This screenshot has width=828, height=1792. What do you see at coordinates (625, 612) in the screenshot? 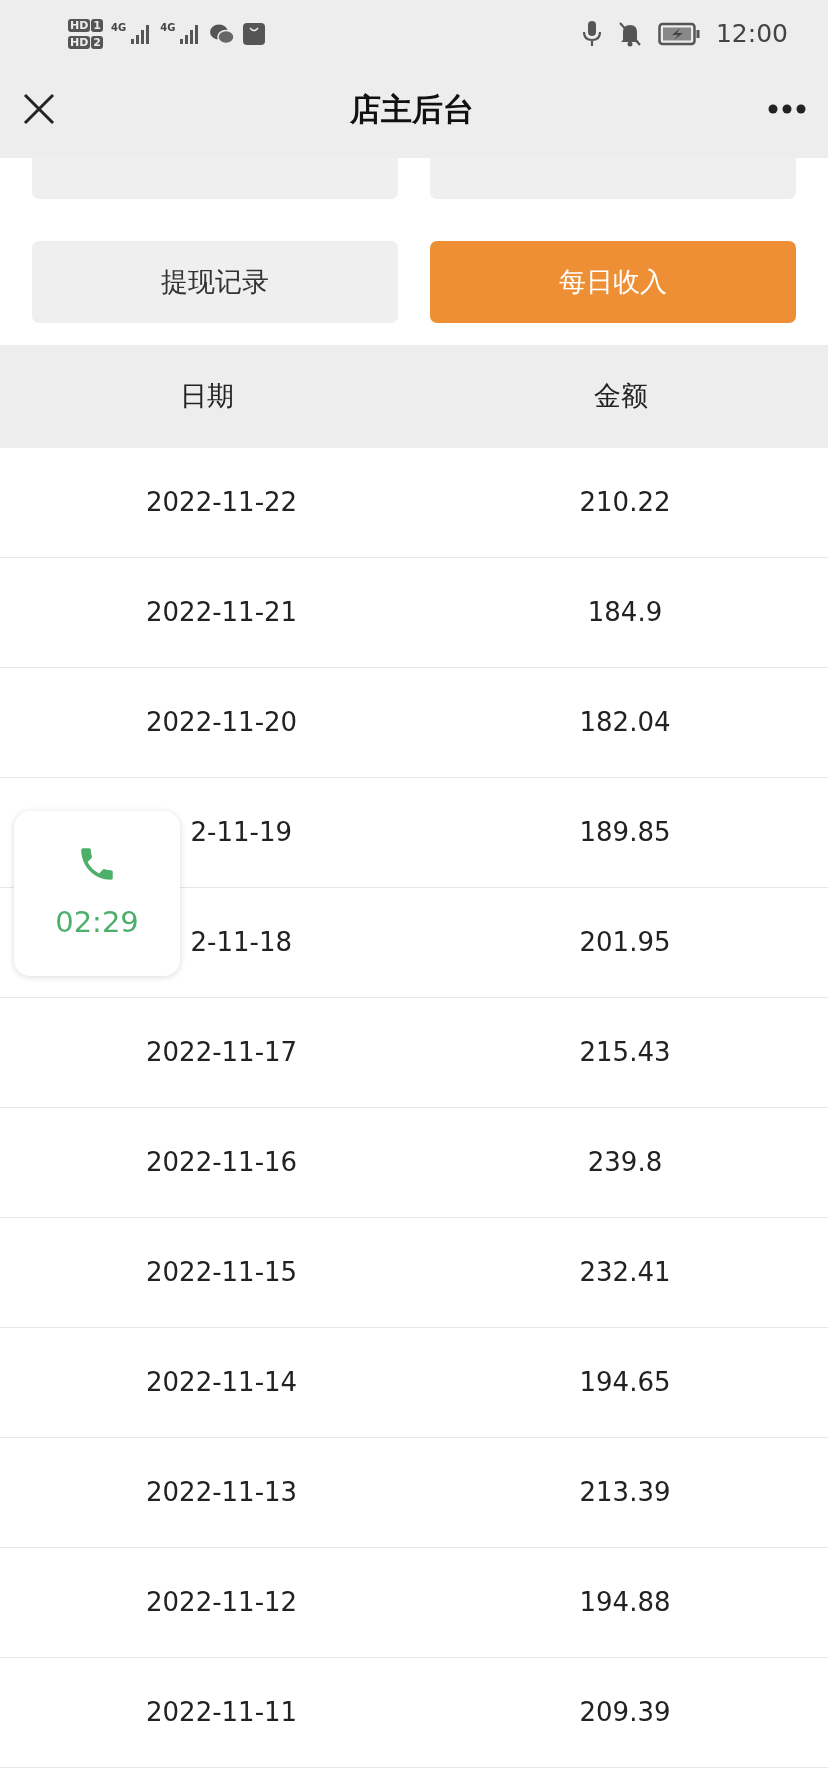
I see `amount-cell-text: 184.9` at bounding box center [625, 612].